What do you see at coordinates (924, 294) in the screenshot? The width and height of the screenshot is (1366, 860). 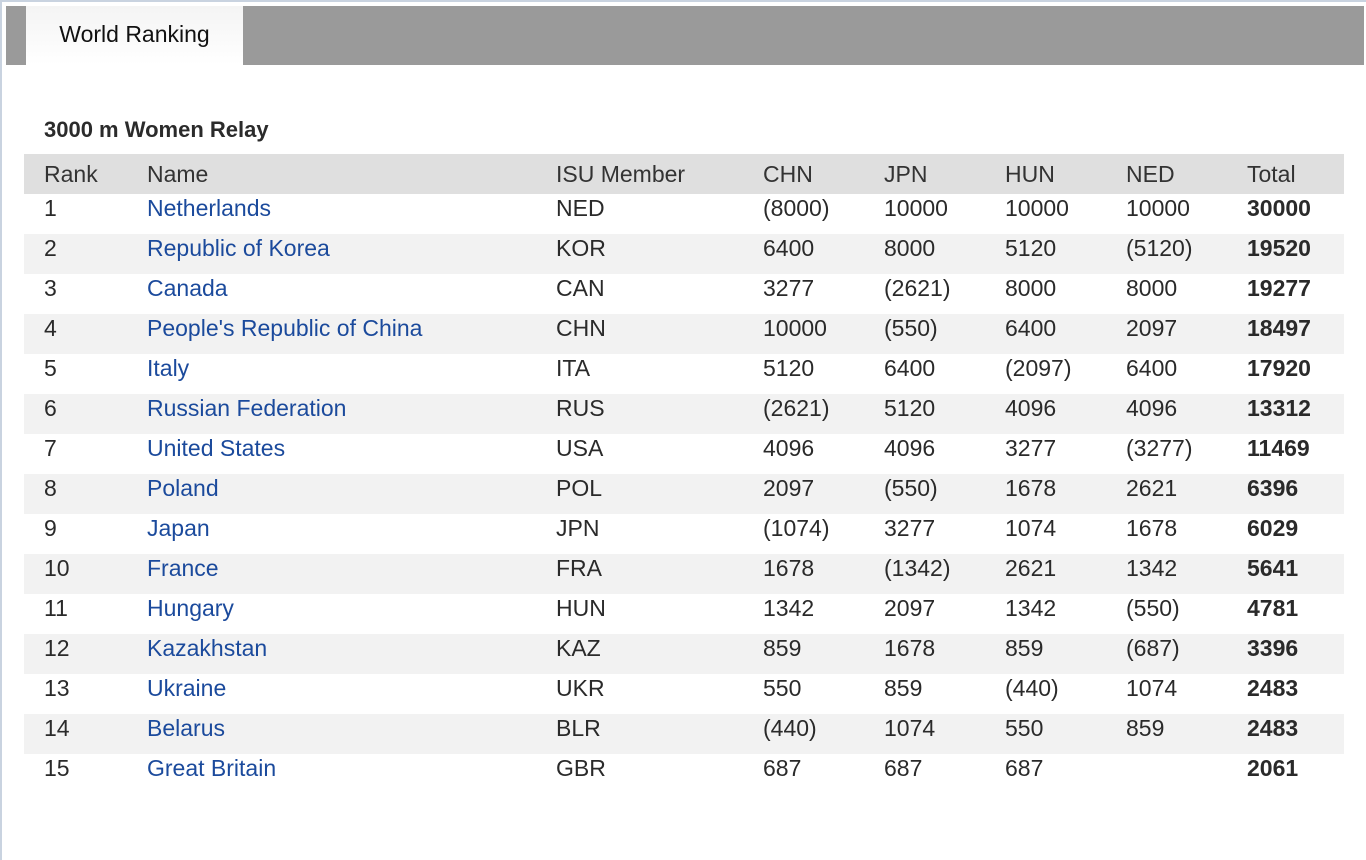 I see `cell-jpn: (2621)` at bounding box center [924, 294].